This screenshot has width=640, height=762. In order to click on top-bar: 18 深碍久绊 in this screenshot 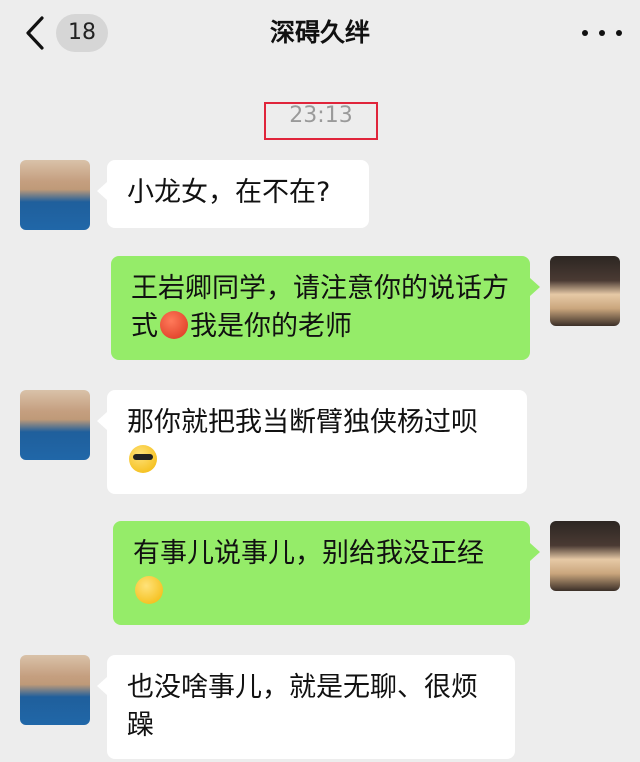, I will do `click(320, 33)`.